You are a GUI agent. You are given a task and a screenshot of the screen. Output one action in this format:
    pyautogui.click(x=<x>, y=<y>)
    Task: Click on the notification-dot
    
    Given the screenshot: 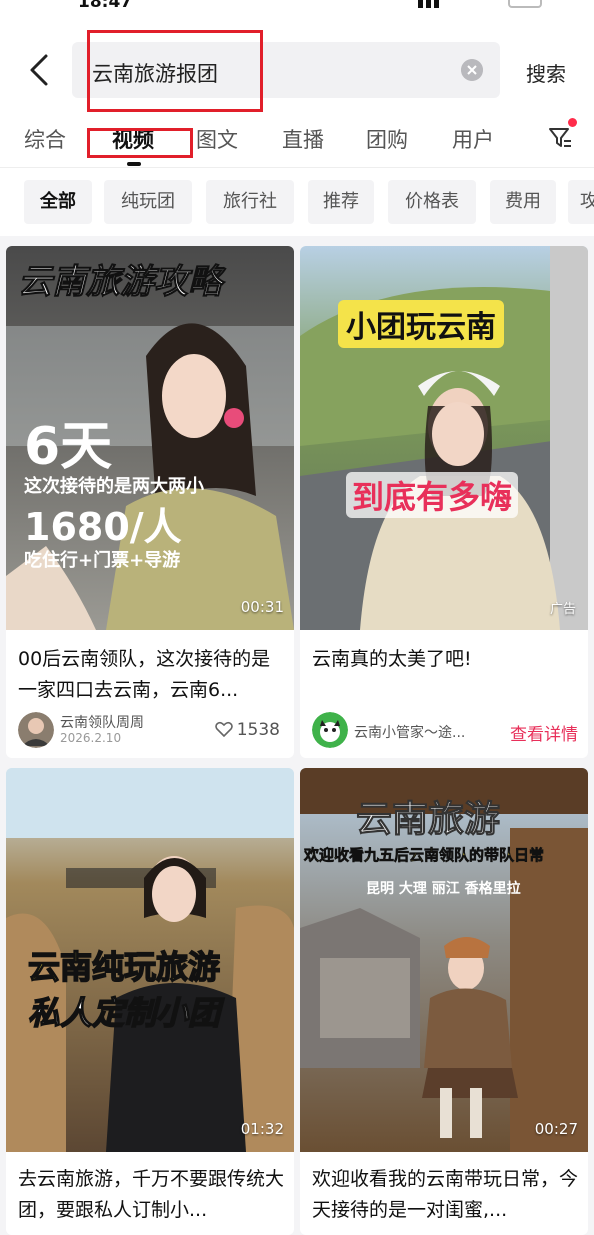 What is the action you would take?
    pyautogui.click(x=572, y=122)
    